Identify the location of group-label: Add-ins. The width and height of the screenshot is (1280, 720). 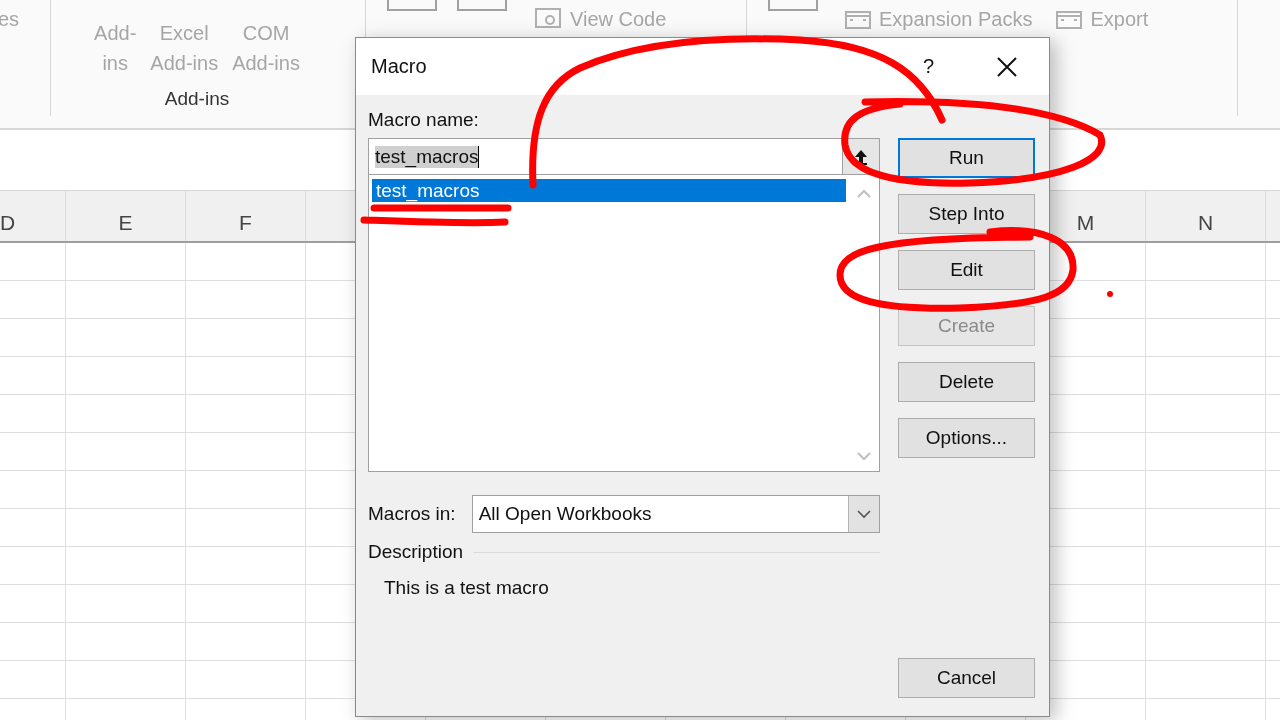
(197, 99).